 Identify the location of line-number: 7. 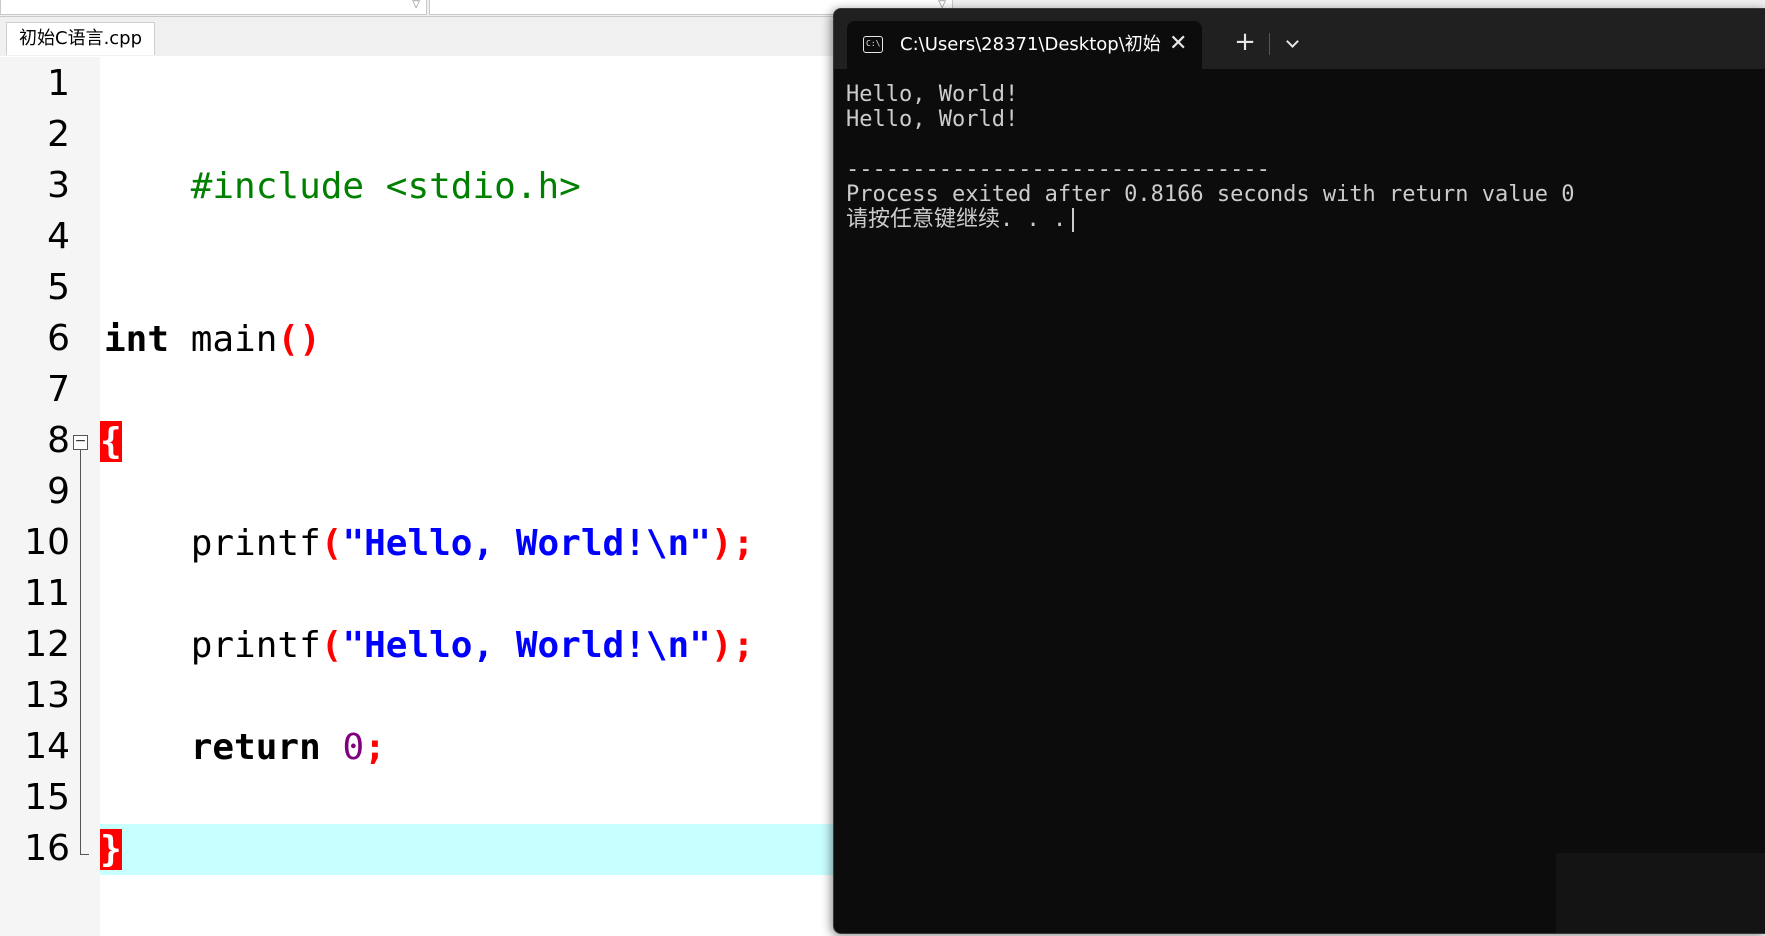
(58, 389).